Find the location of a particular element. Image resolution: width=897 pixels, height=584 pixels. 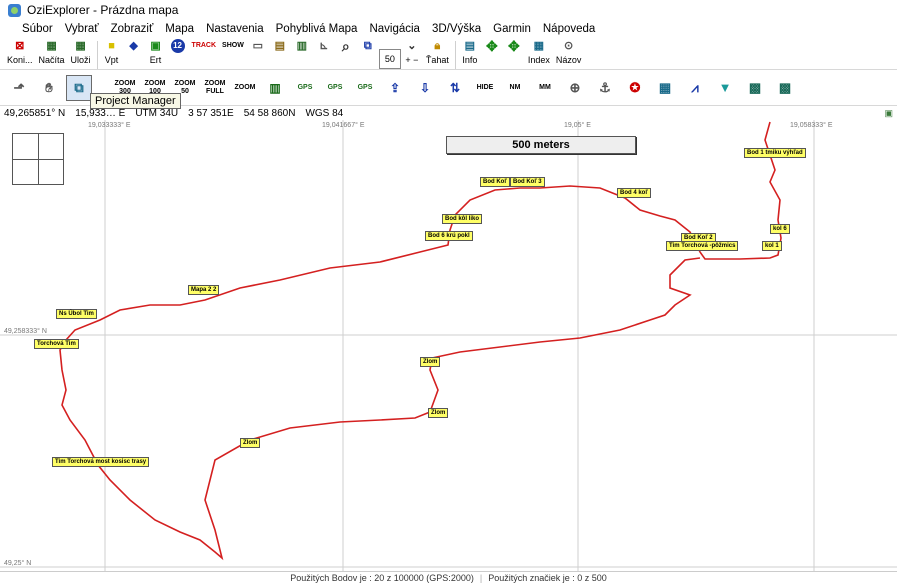

route-icon: 12 is located at coordinates (177, 46).